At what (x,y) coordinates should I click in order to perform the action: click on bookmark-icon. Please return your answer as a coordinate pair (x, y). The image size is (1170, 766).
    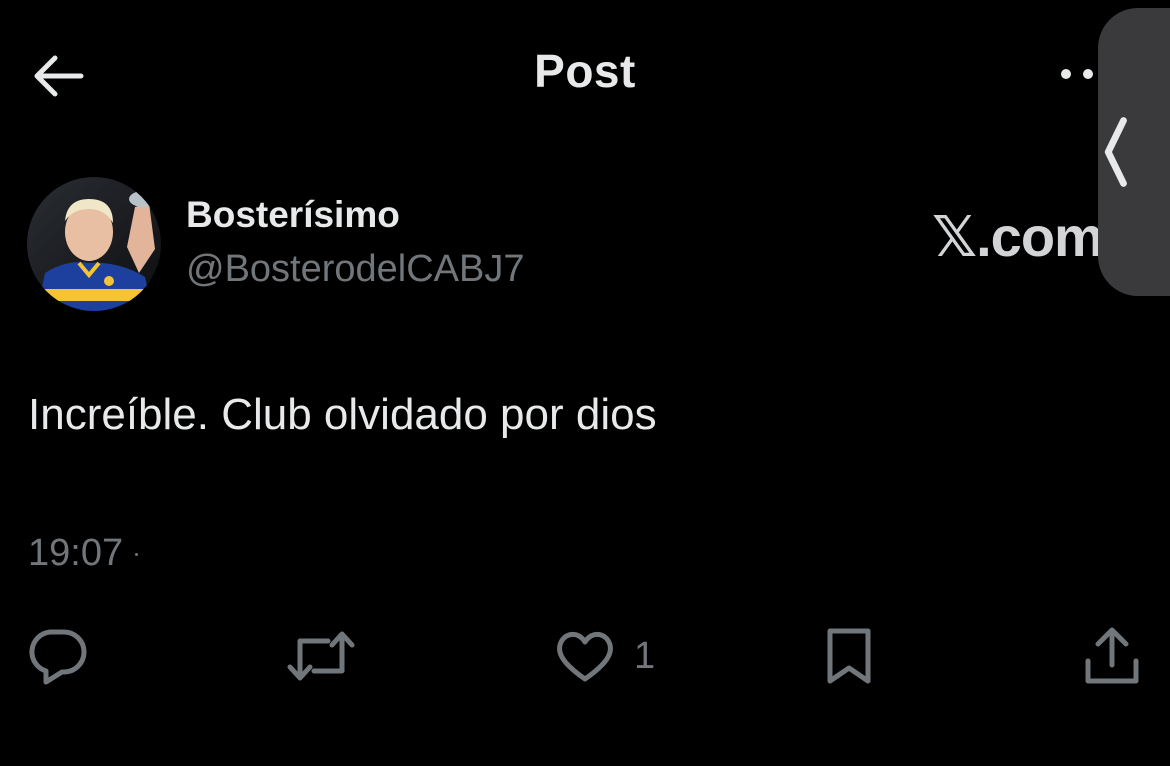
    Looking at the image, I should click on (849, 656).